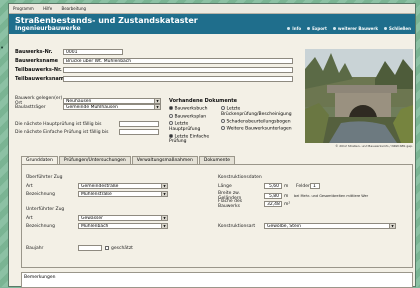 The height and width of the screenshot is (288, 420). I want to click on teilbauwerksname-field, so click(178, 79).